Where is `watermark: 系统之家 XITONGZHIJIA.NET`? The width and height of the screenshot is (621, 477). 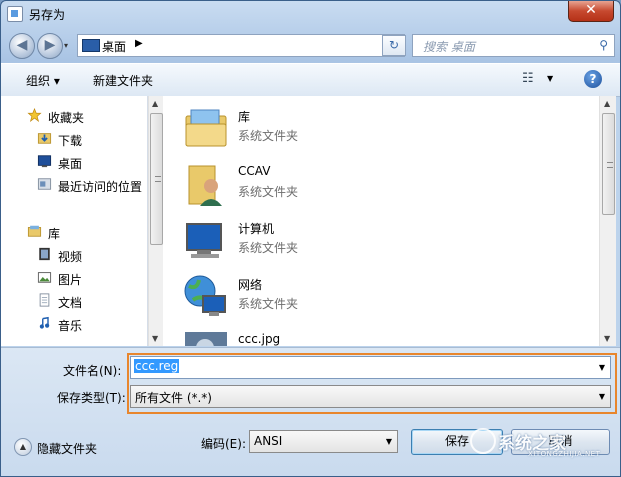
watermark: 系统之家 XITONGZHIJIA.NET is located at coordinates (544, 446).